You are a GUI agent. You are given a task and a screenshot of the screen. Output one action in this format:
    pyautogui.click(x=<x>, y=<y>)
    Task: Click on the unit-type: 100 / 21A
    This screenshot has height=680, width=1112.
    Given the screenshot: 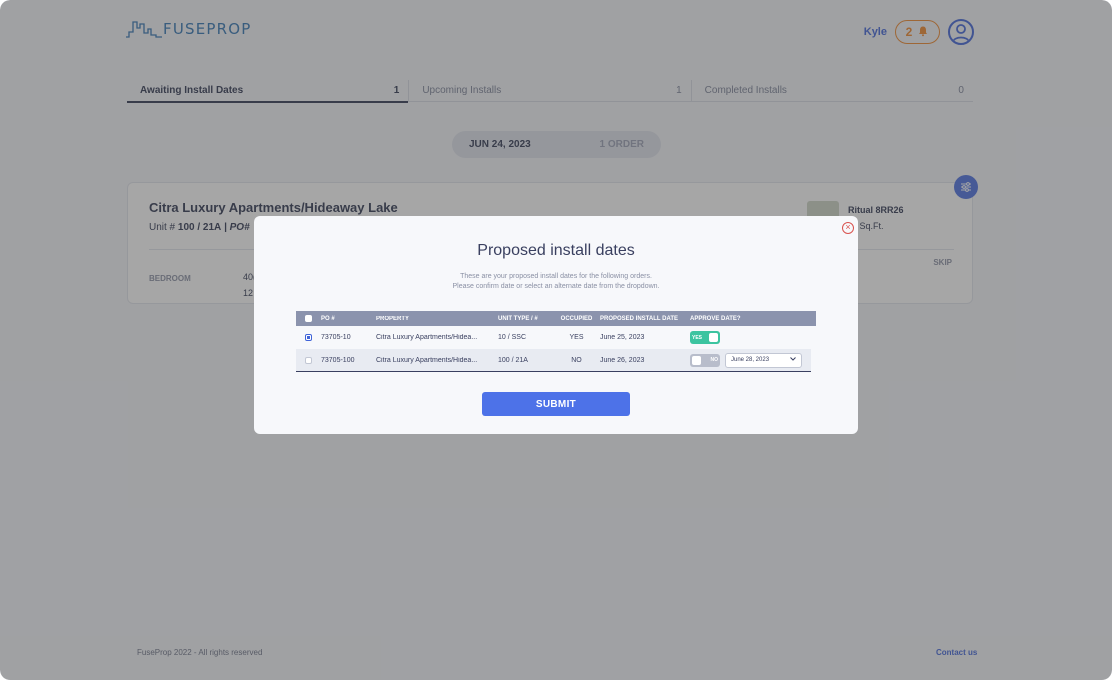 What is the action you would take?
    pyautogui.click(x=513, y=360)
    